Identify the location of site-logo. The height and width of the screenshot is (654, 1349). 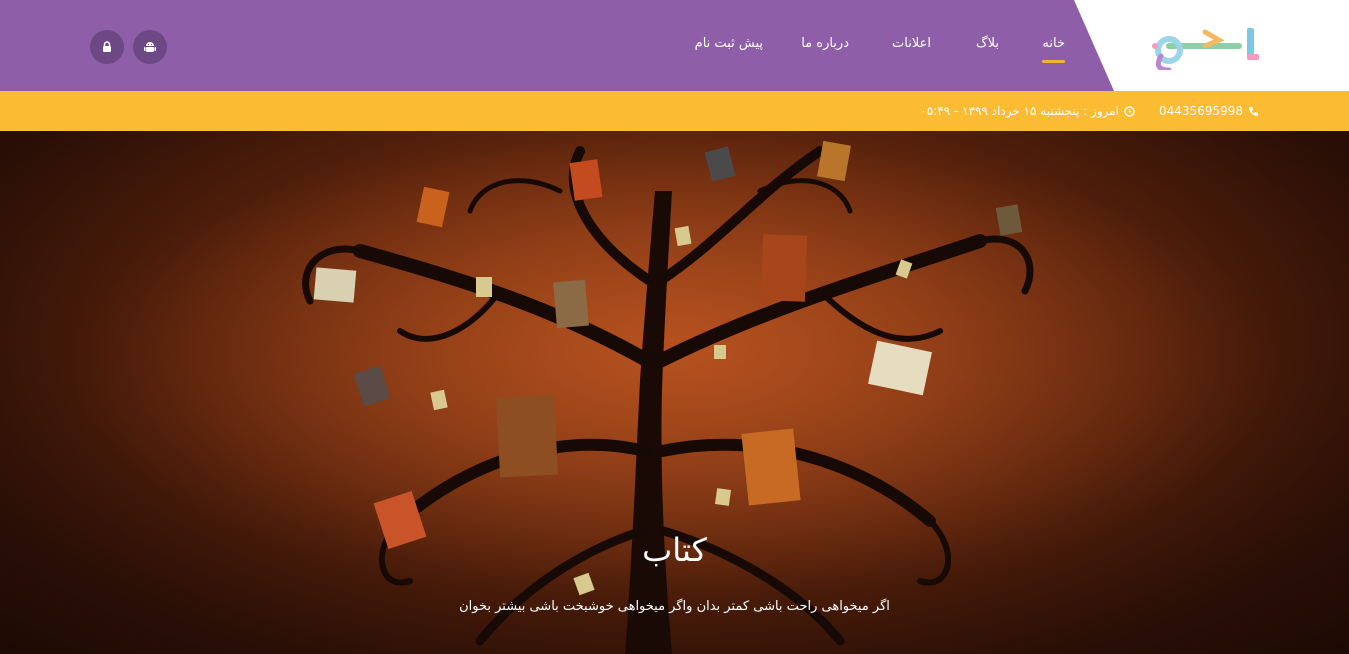
(1205, 47).